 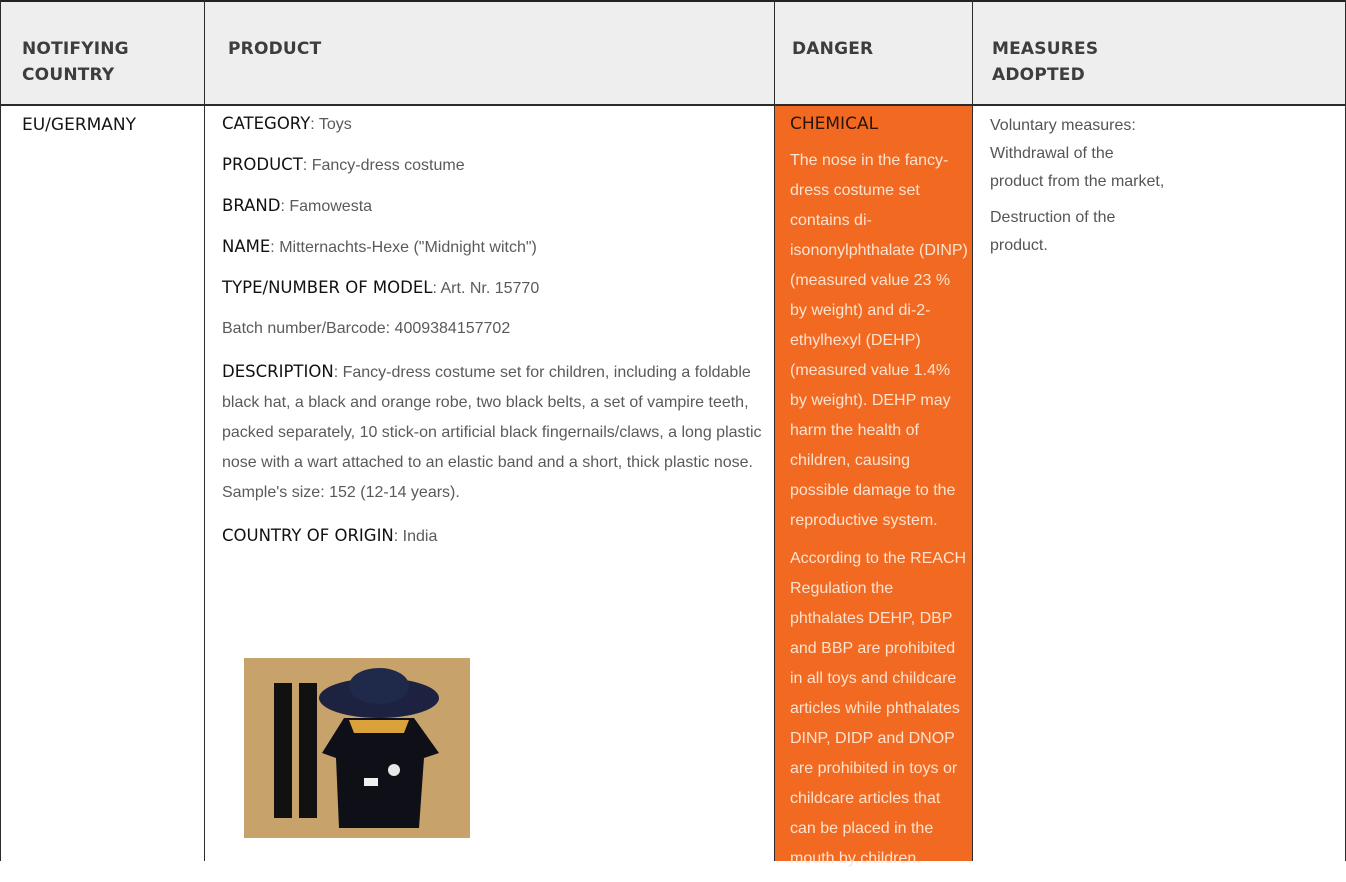 What do you see at coordinates (75, 62) in the screenshot?
I see `header-notifying-country: NOTIFYING COUNTRY` at bounding box center [75, 62].